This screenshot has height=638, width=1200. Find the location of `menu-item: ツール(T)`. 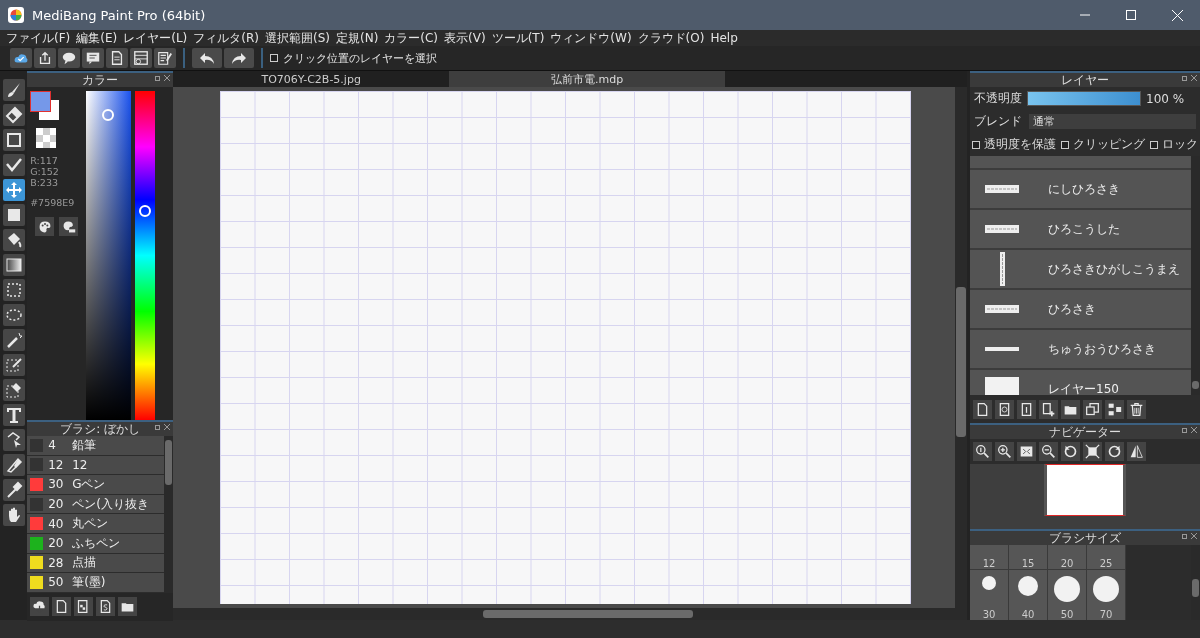

menu-item: ツール(T) is located at coordinates (519, 38).